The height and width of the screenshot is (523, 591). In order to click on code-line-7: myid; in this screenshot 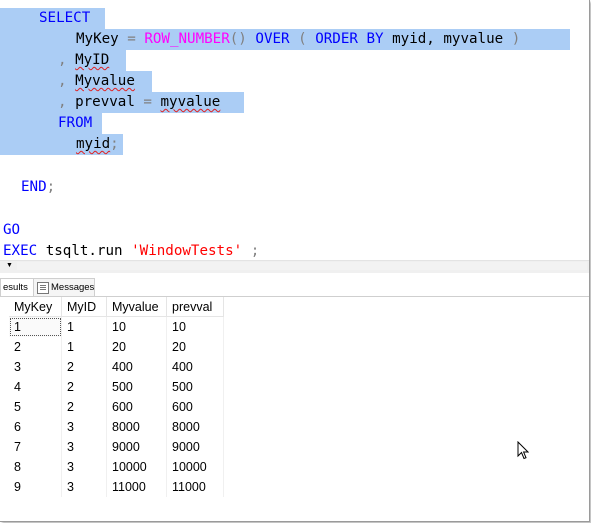, I will do `click(97, 144)`.